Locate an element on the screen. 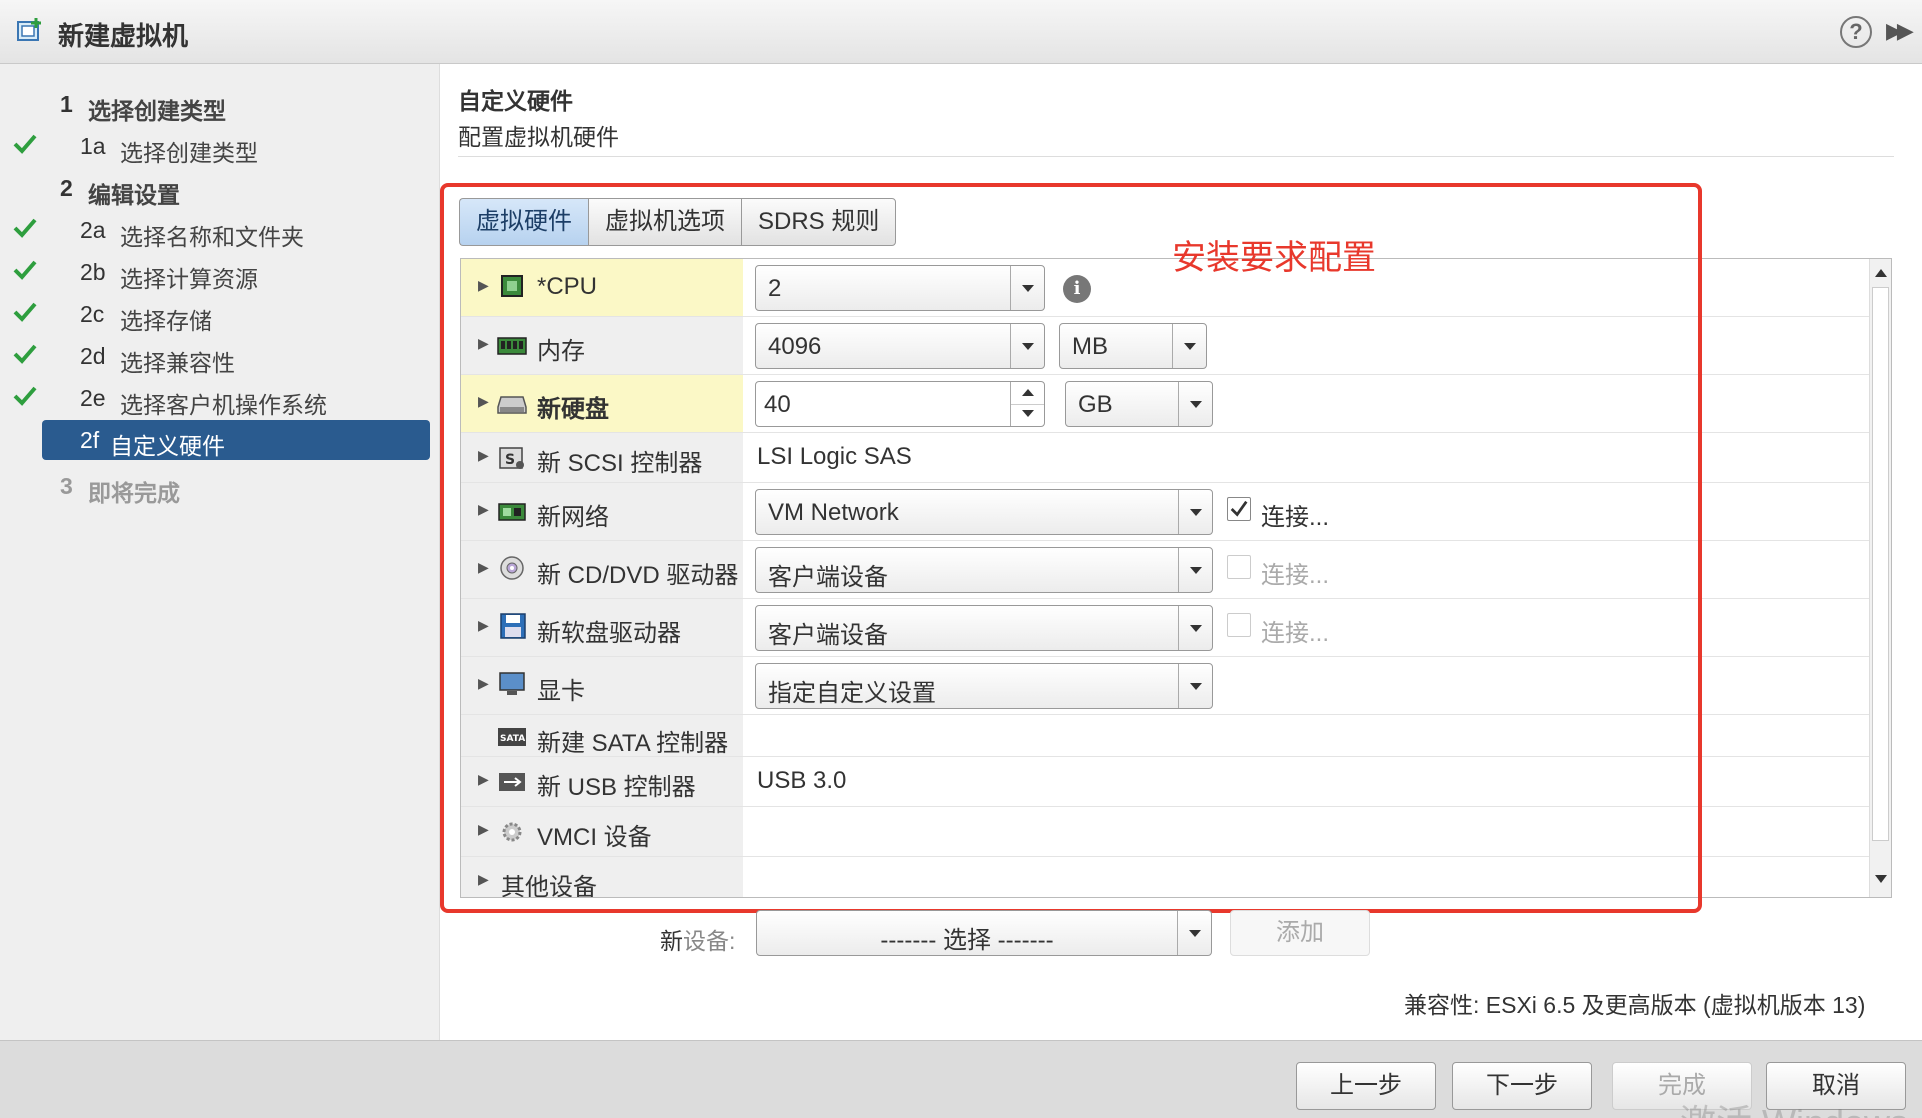  step-3: 3 即将完成 is located at coordinates (220, 486).